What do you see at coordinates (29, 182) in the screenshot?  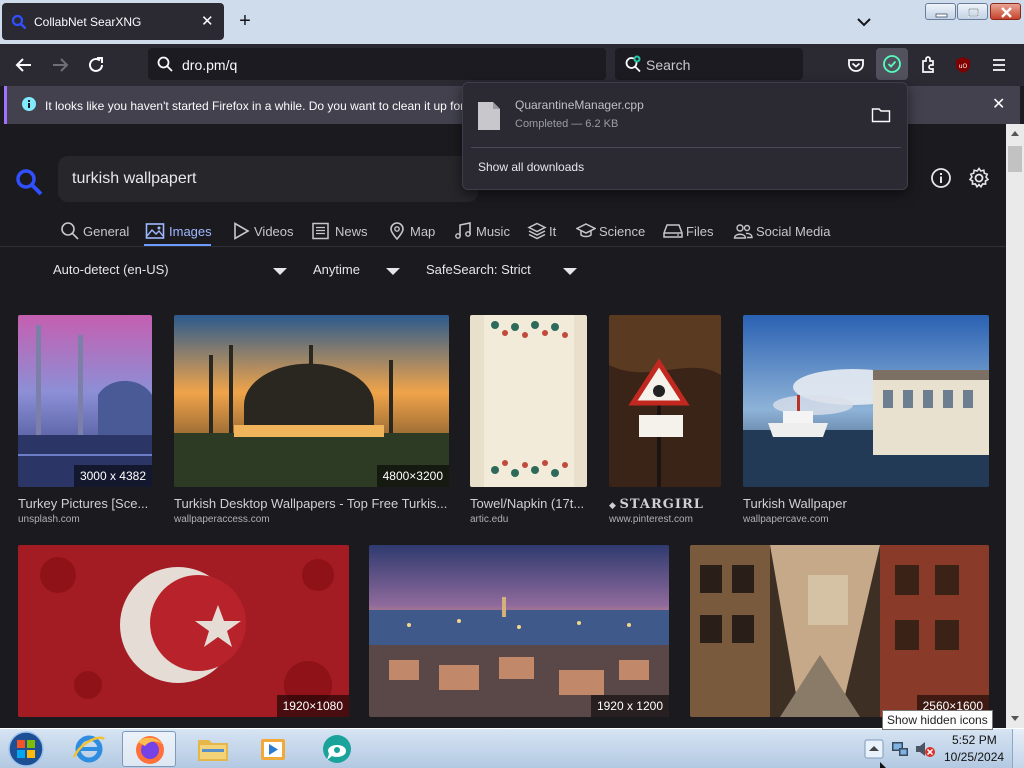 I see `searxng-logo-icon` at bounding box center [29, 182].